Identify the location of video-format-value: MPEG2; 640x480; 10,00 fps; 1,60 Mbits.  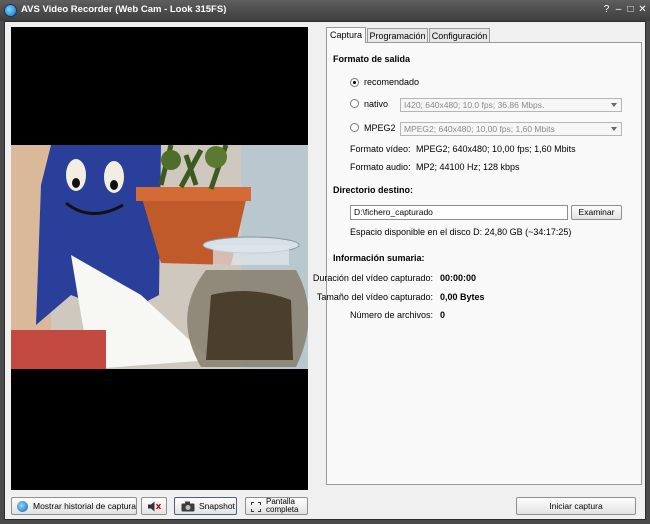
(496, 149).